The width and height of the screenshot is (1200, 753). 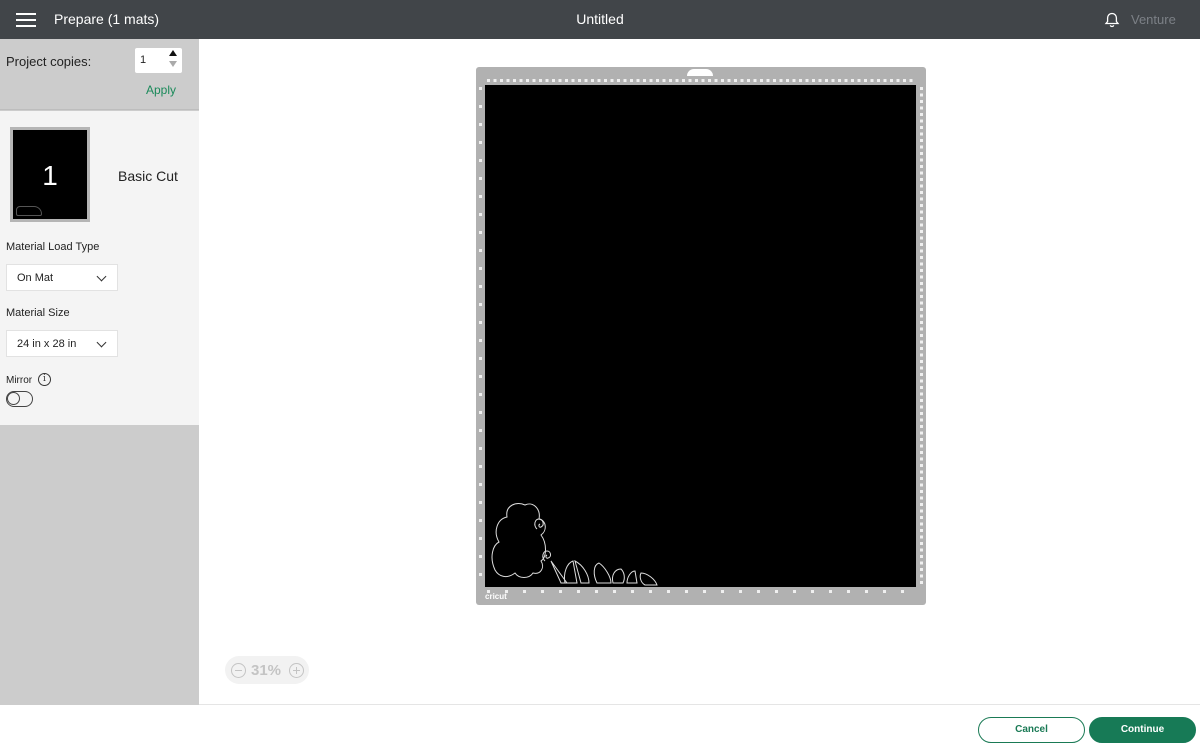 I want to click on zoom-control: 31%, so click(x=267, y=670).